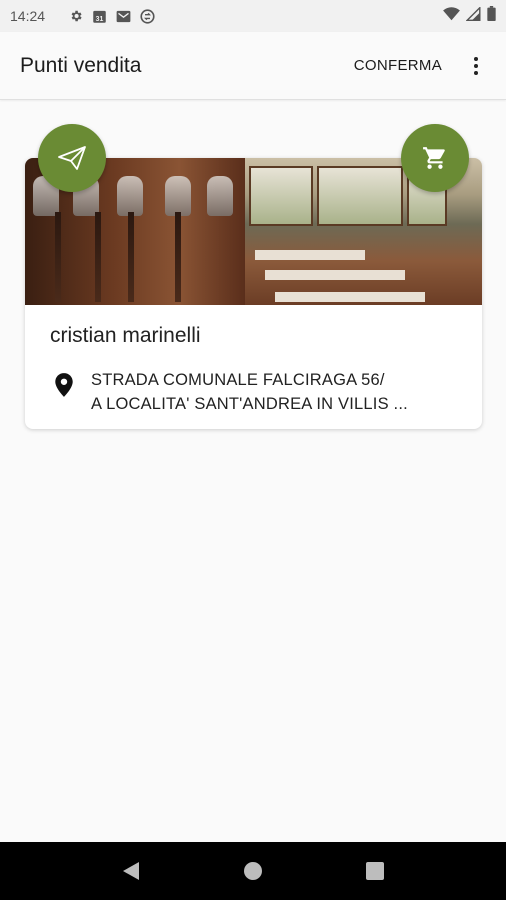  I want to click on more-vert-icon, so click(476, 66).